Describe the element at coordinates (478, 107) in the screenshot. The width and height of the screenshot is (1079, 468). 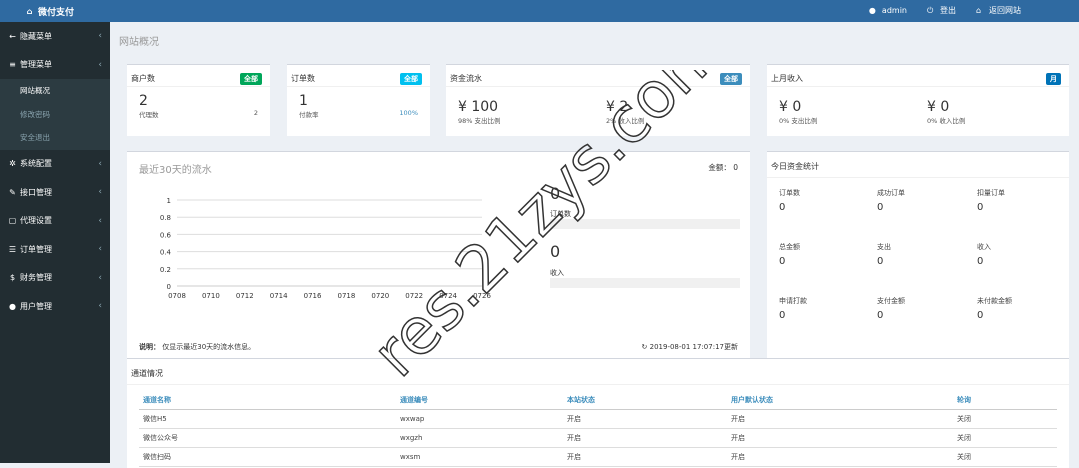
I see `expense-amount: ¥ 100` at that location.